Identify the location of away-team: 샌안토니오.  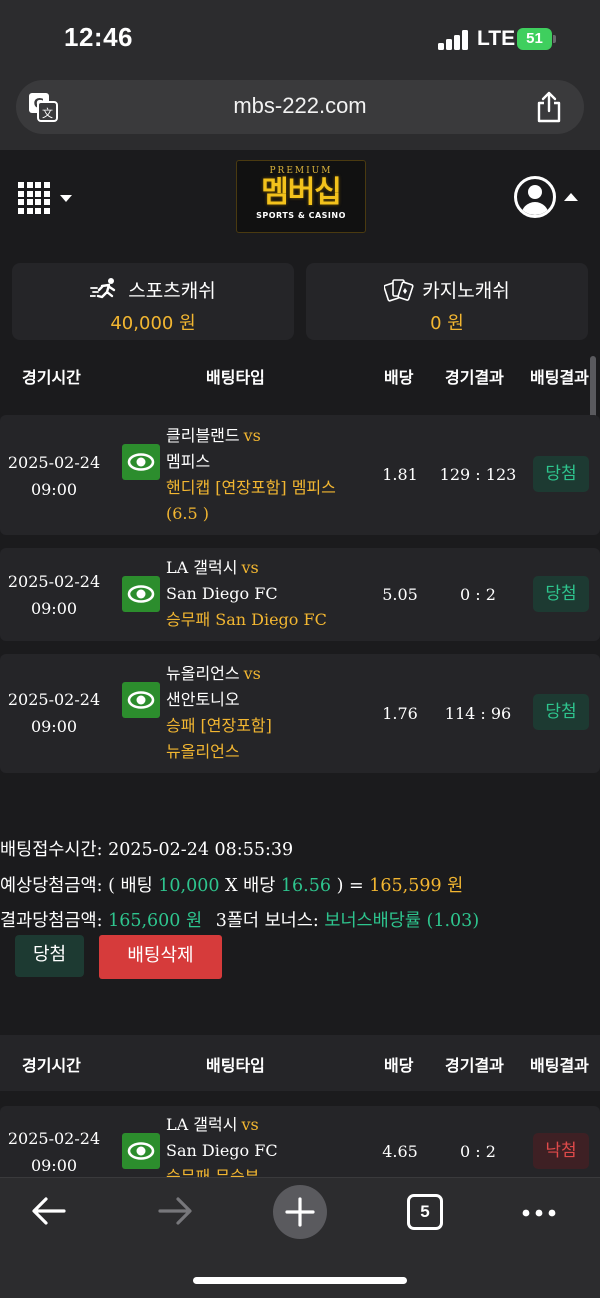
(203, 699).